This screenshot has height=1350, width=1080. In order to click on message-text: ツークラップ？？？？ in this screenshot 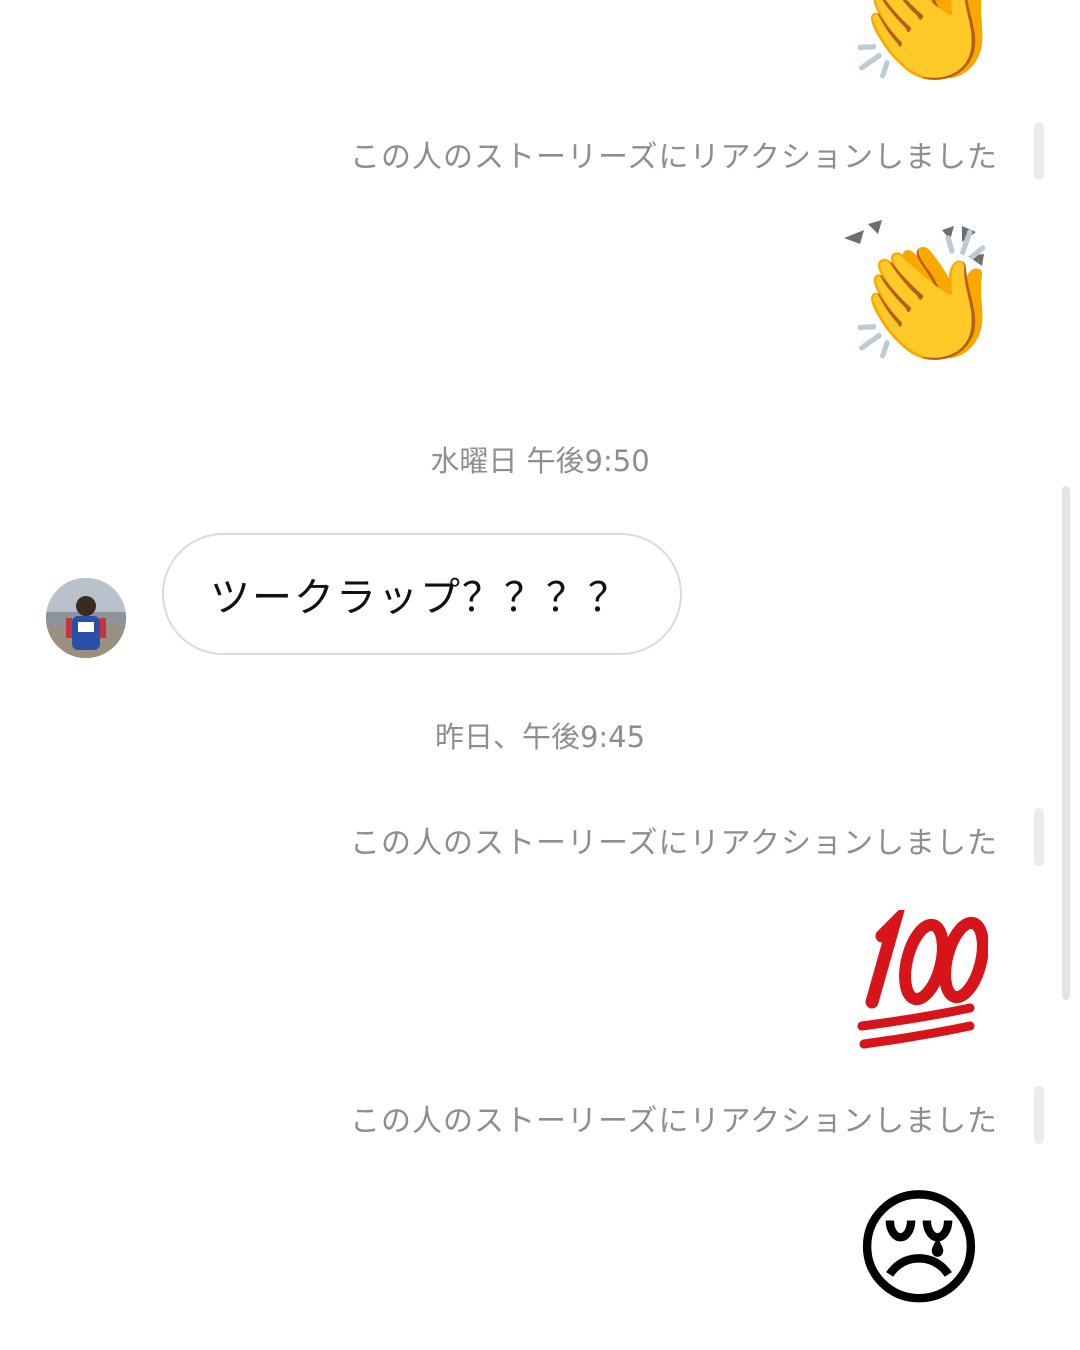, I will do `click(420, 598)`.